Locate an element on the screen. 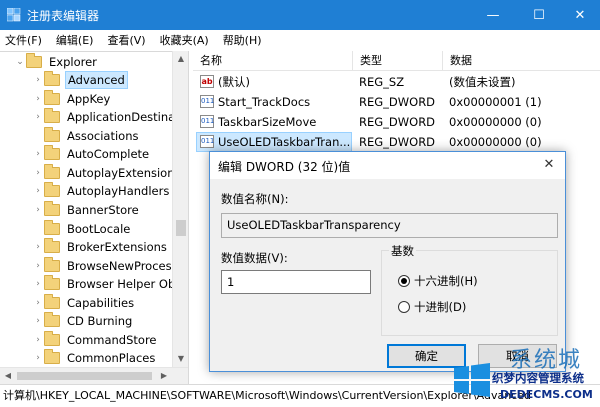 The image size is (600, 407). menu-edit: 编辑(E) is located at coordinates (75, 40).